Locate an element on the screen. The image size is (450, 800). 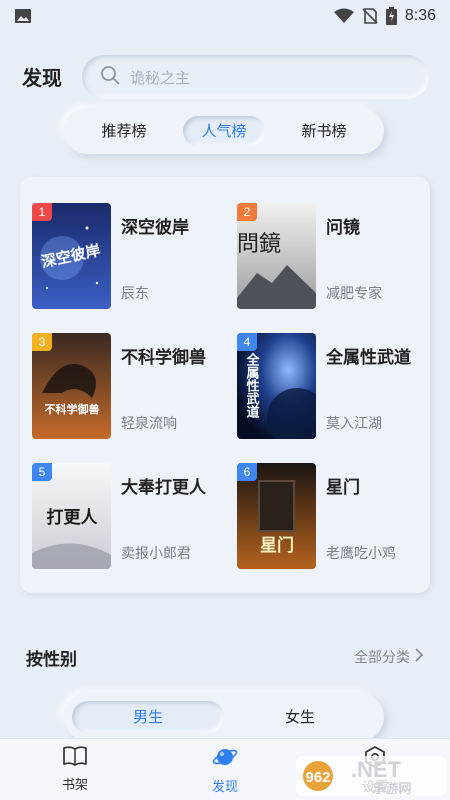
book-item: 深空彼岸 1 深空彼岸 辰东 is located at coordinates (127, 256).